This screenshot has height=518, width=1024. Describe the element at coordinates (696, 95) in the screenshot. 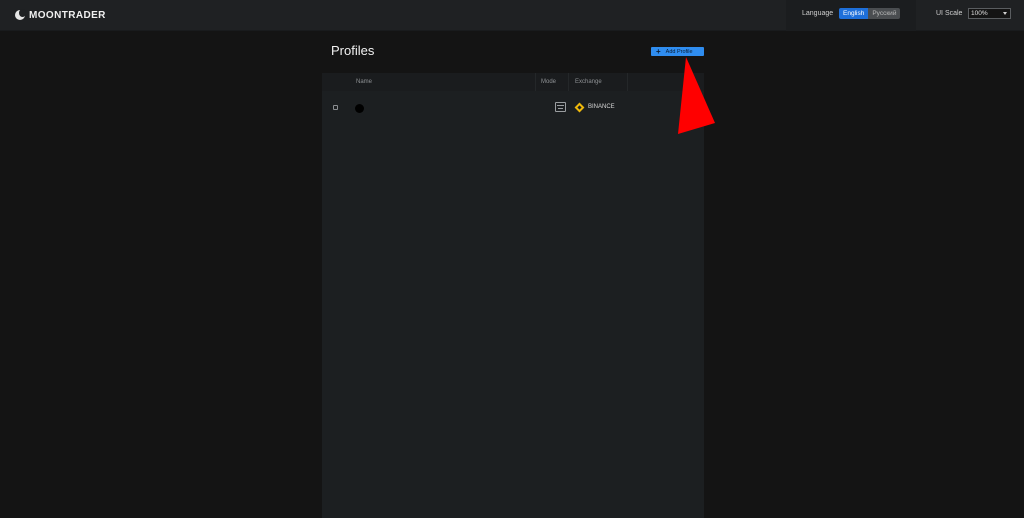

I see `red-arrow-annotation` at that location.